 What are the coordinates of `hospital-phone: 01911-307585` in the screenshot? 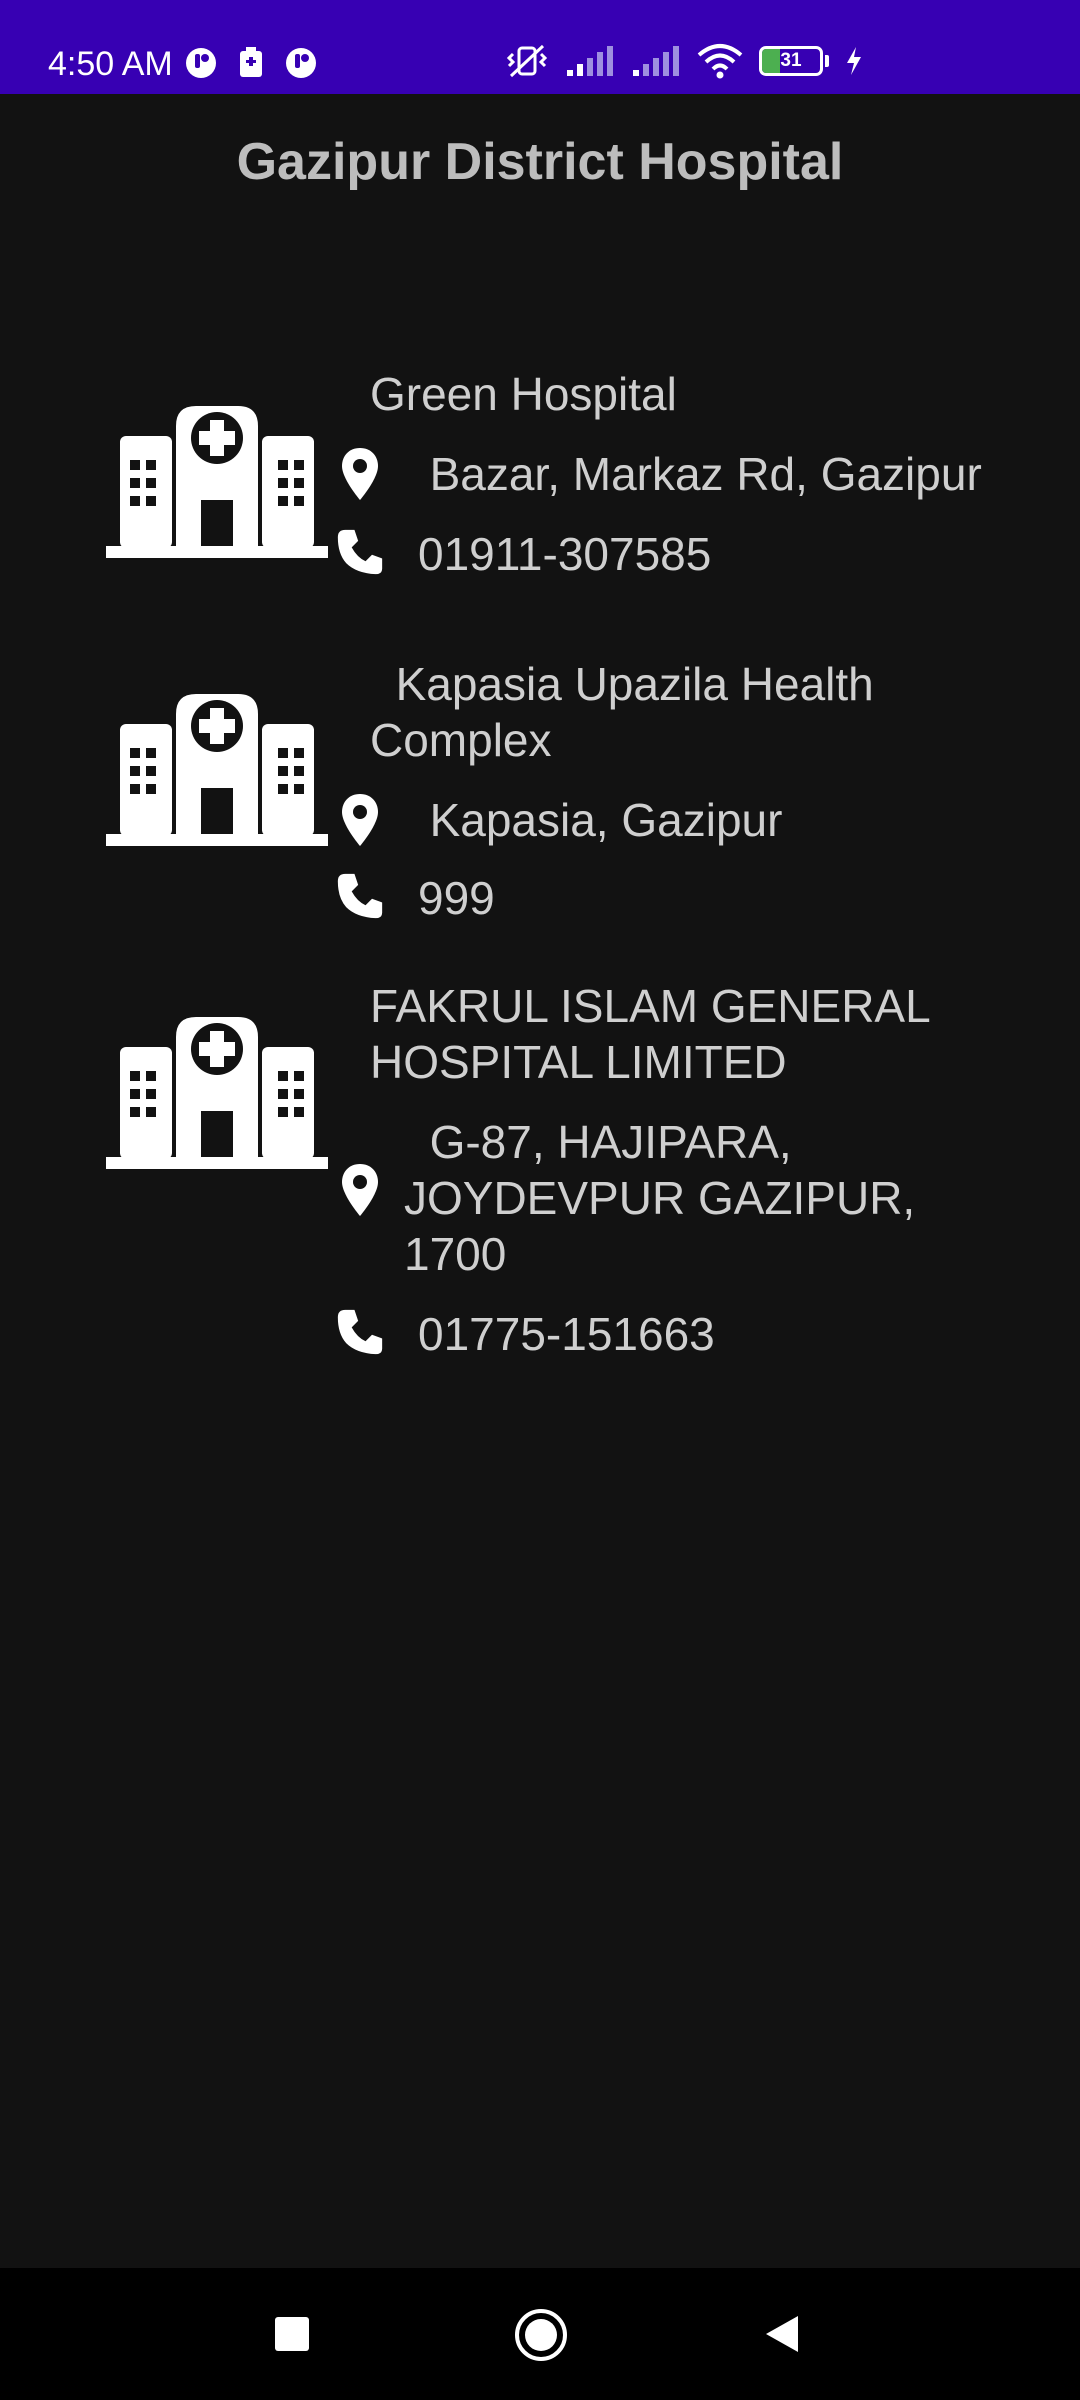 It's located at (564, 554).